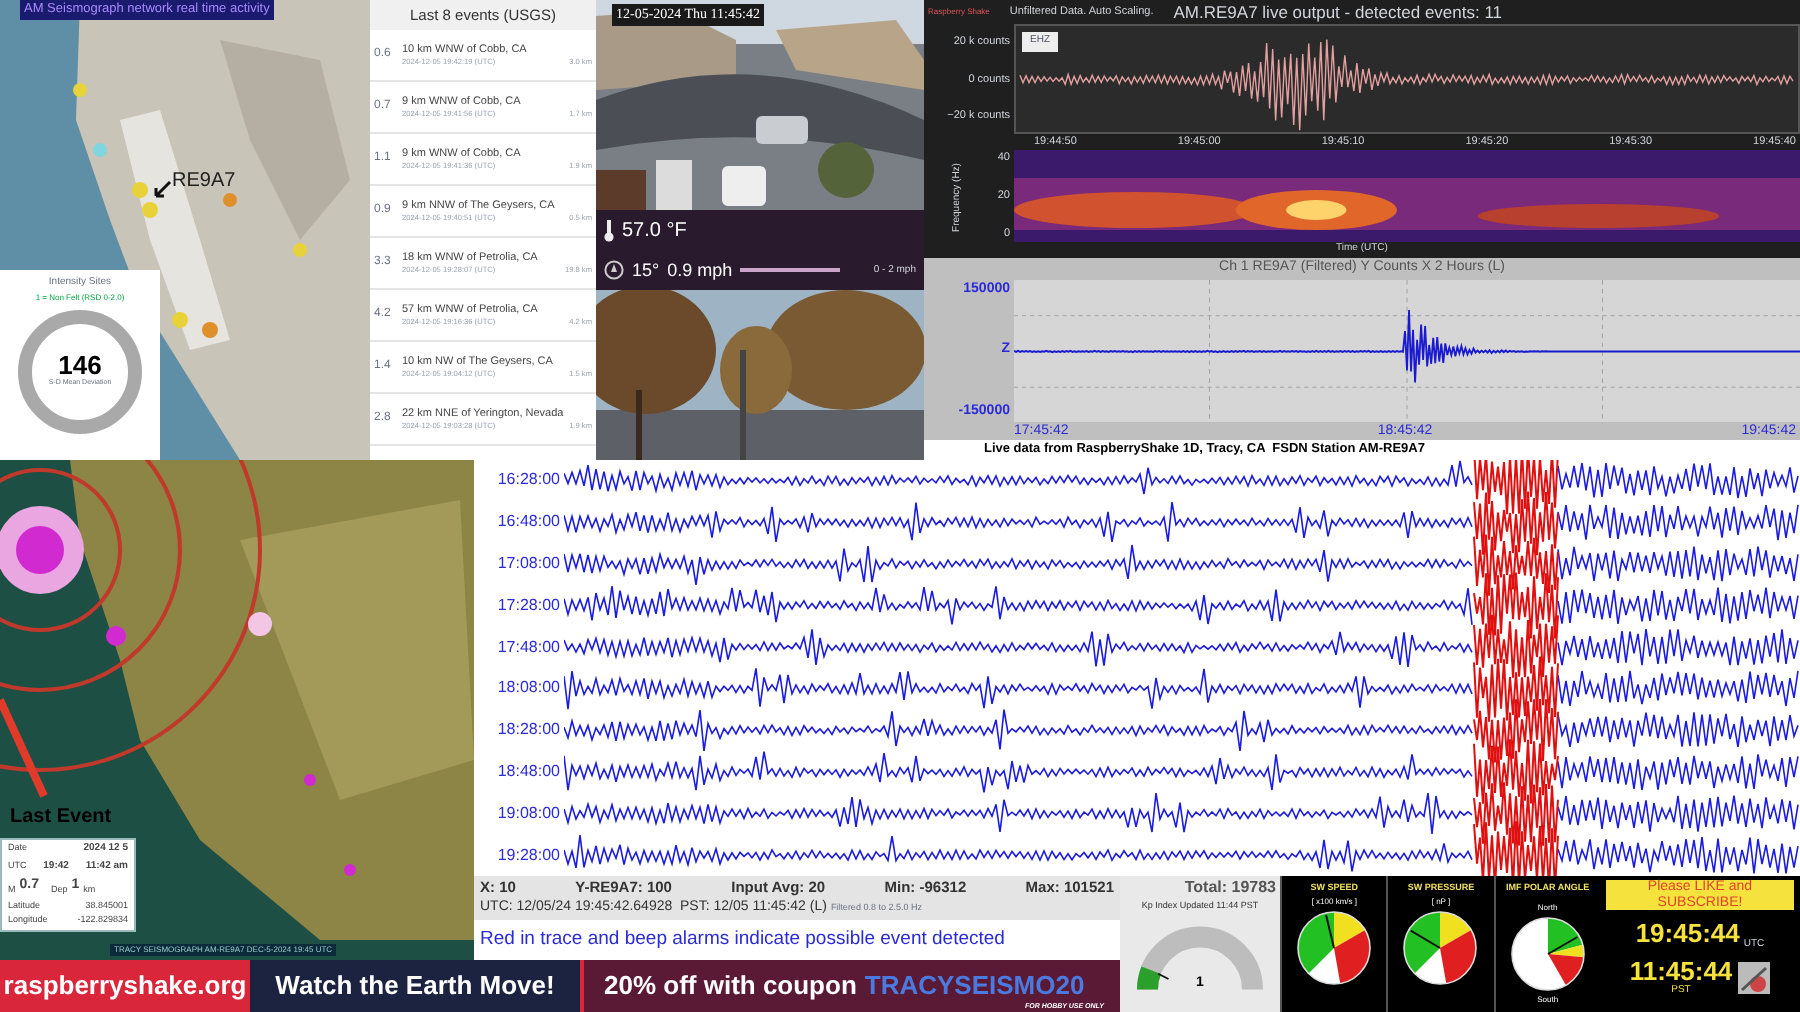 This screenshot has width=1800, height=1012. Describe the element at coordinates (528, 771) in the screenshot. I see `time-label: 18:48:00` at that location.